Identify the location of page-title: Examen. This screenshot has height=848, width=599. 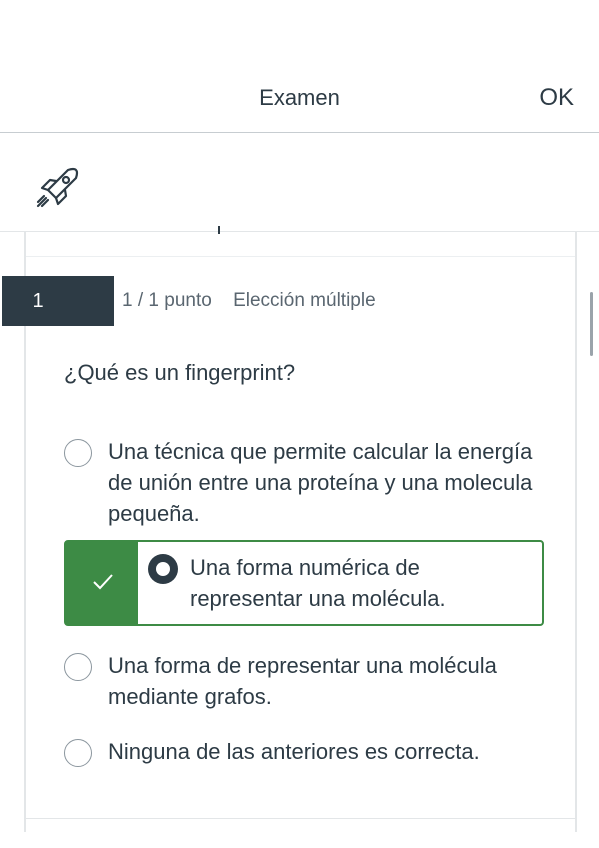
(299, 97).